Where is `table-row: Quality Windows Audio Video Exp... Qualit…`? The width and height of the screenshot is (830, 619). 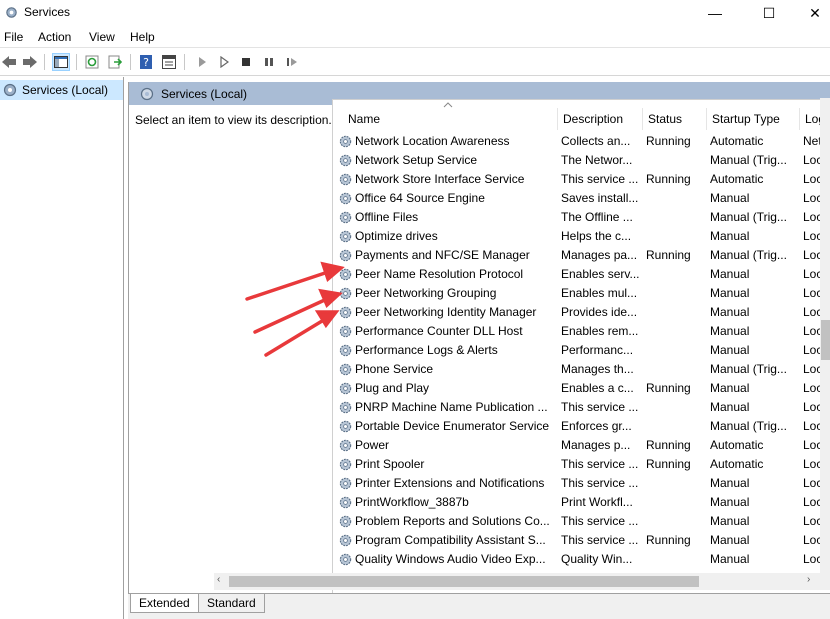
table-row: Quality Windows Audio Video Exp... Qualit… is located at coordinates (578, 559).